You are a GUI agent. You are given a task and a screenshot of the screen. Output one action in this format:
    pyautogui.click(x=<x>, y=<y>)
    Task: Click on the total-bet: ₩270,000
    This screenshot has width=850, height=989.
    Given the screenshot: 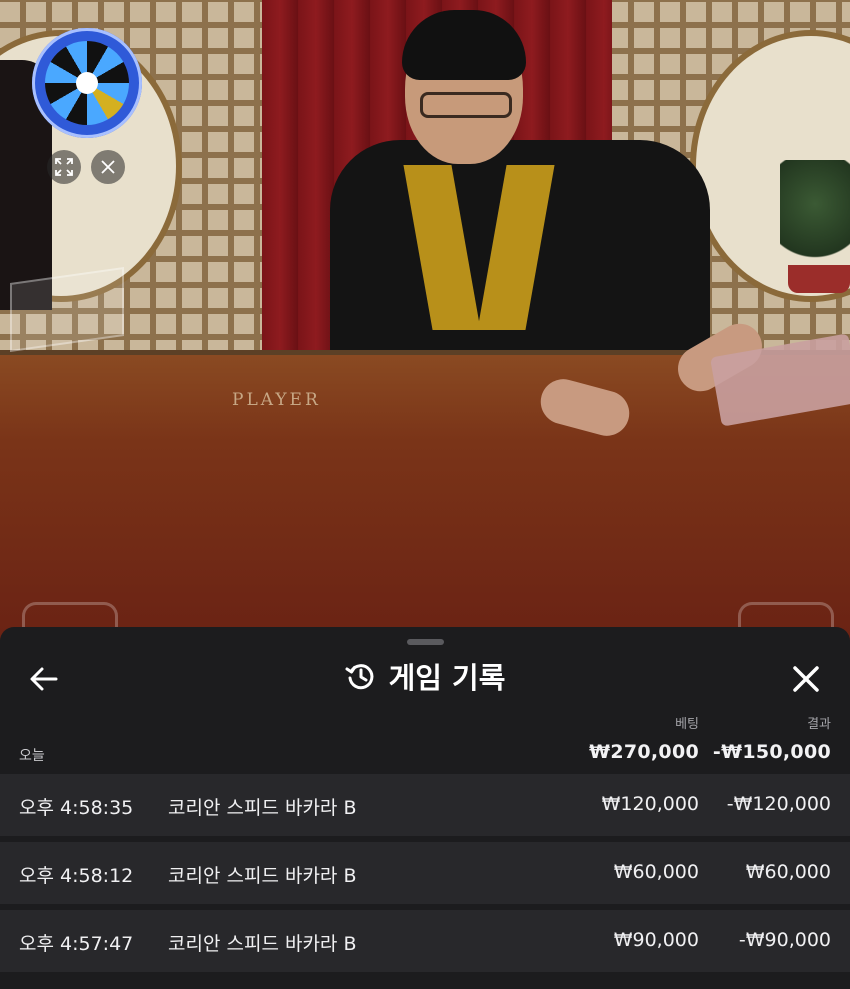 What is the action you would take?
    pyautogui.click(x=644, y=752)
    